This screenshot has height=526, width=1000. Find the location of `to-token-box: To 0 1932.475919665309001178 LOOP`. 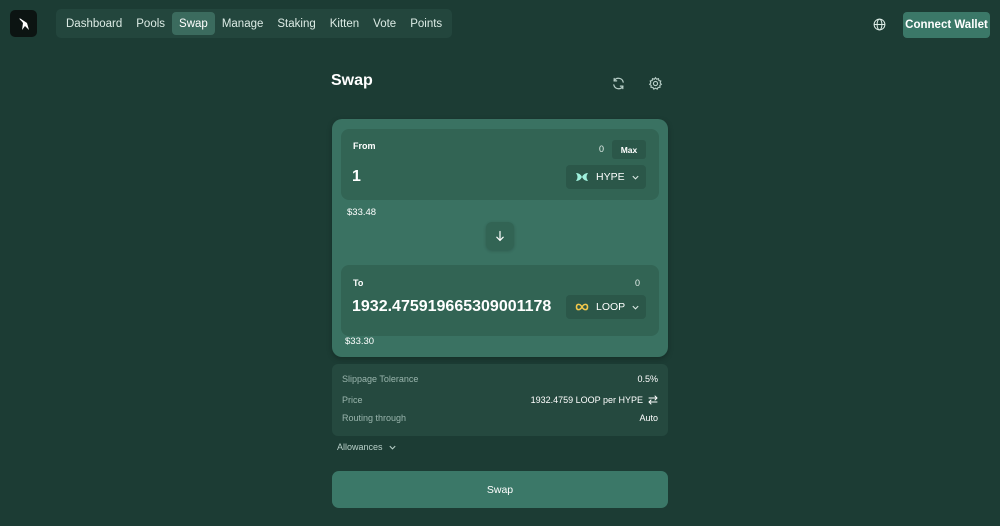

to-token-box: To 0 1932.475919665309001178 LOOP is located at coordinates (500, 300).